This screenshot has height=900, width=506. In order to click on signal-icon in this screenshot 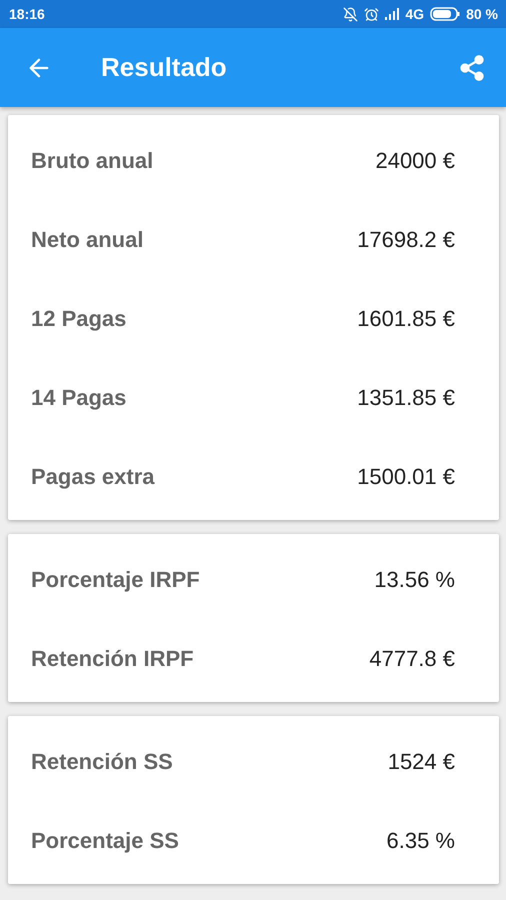, I will do `click(392, 14)`.